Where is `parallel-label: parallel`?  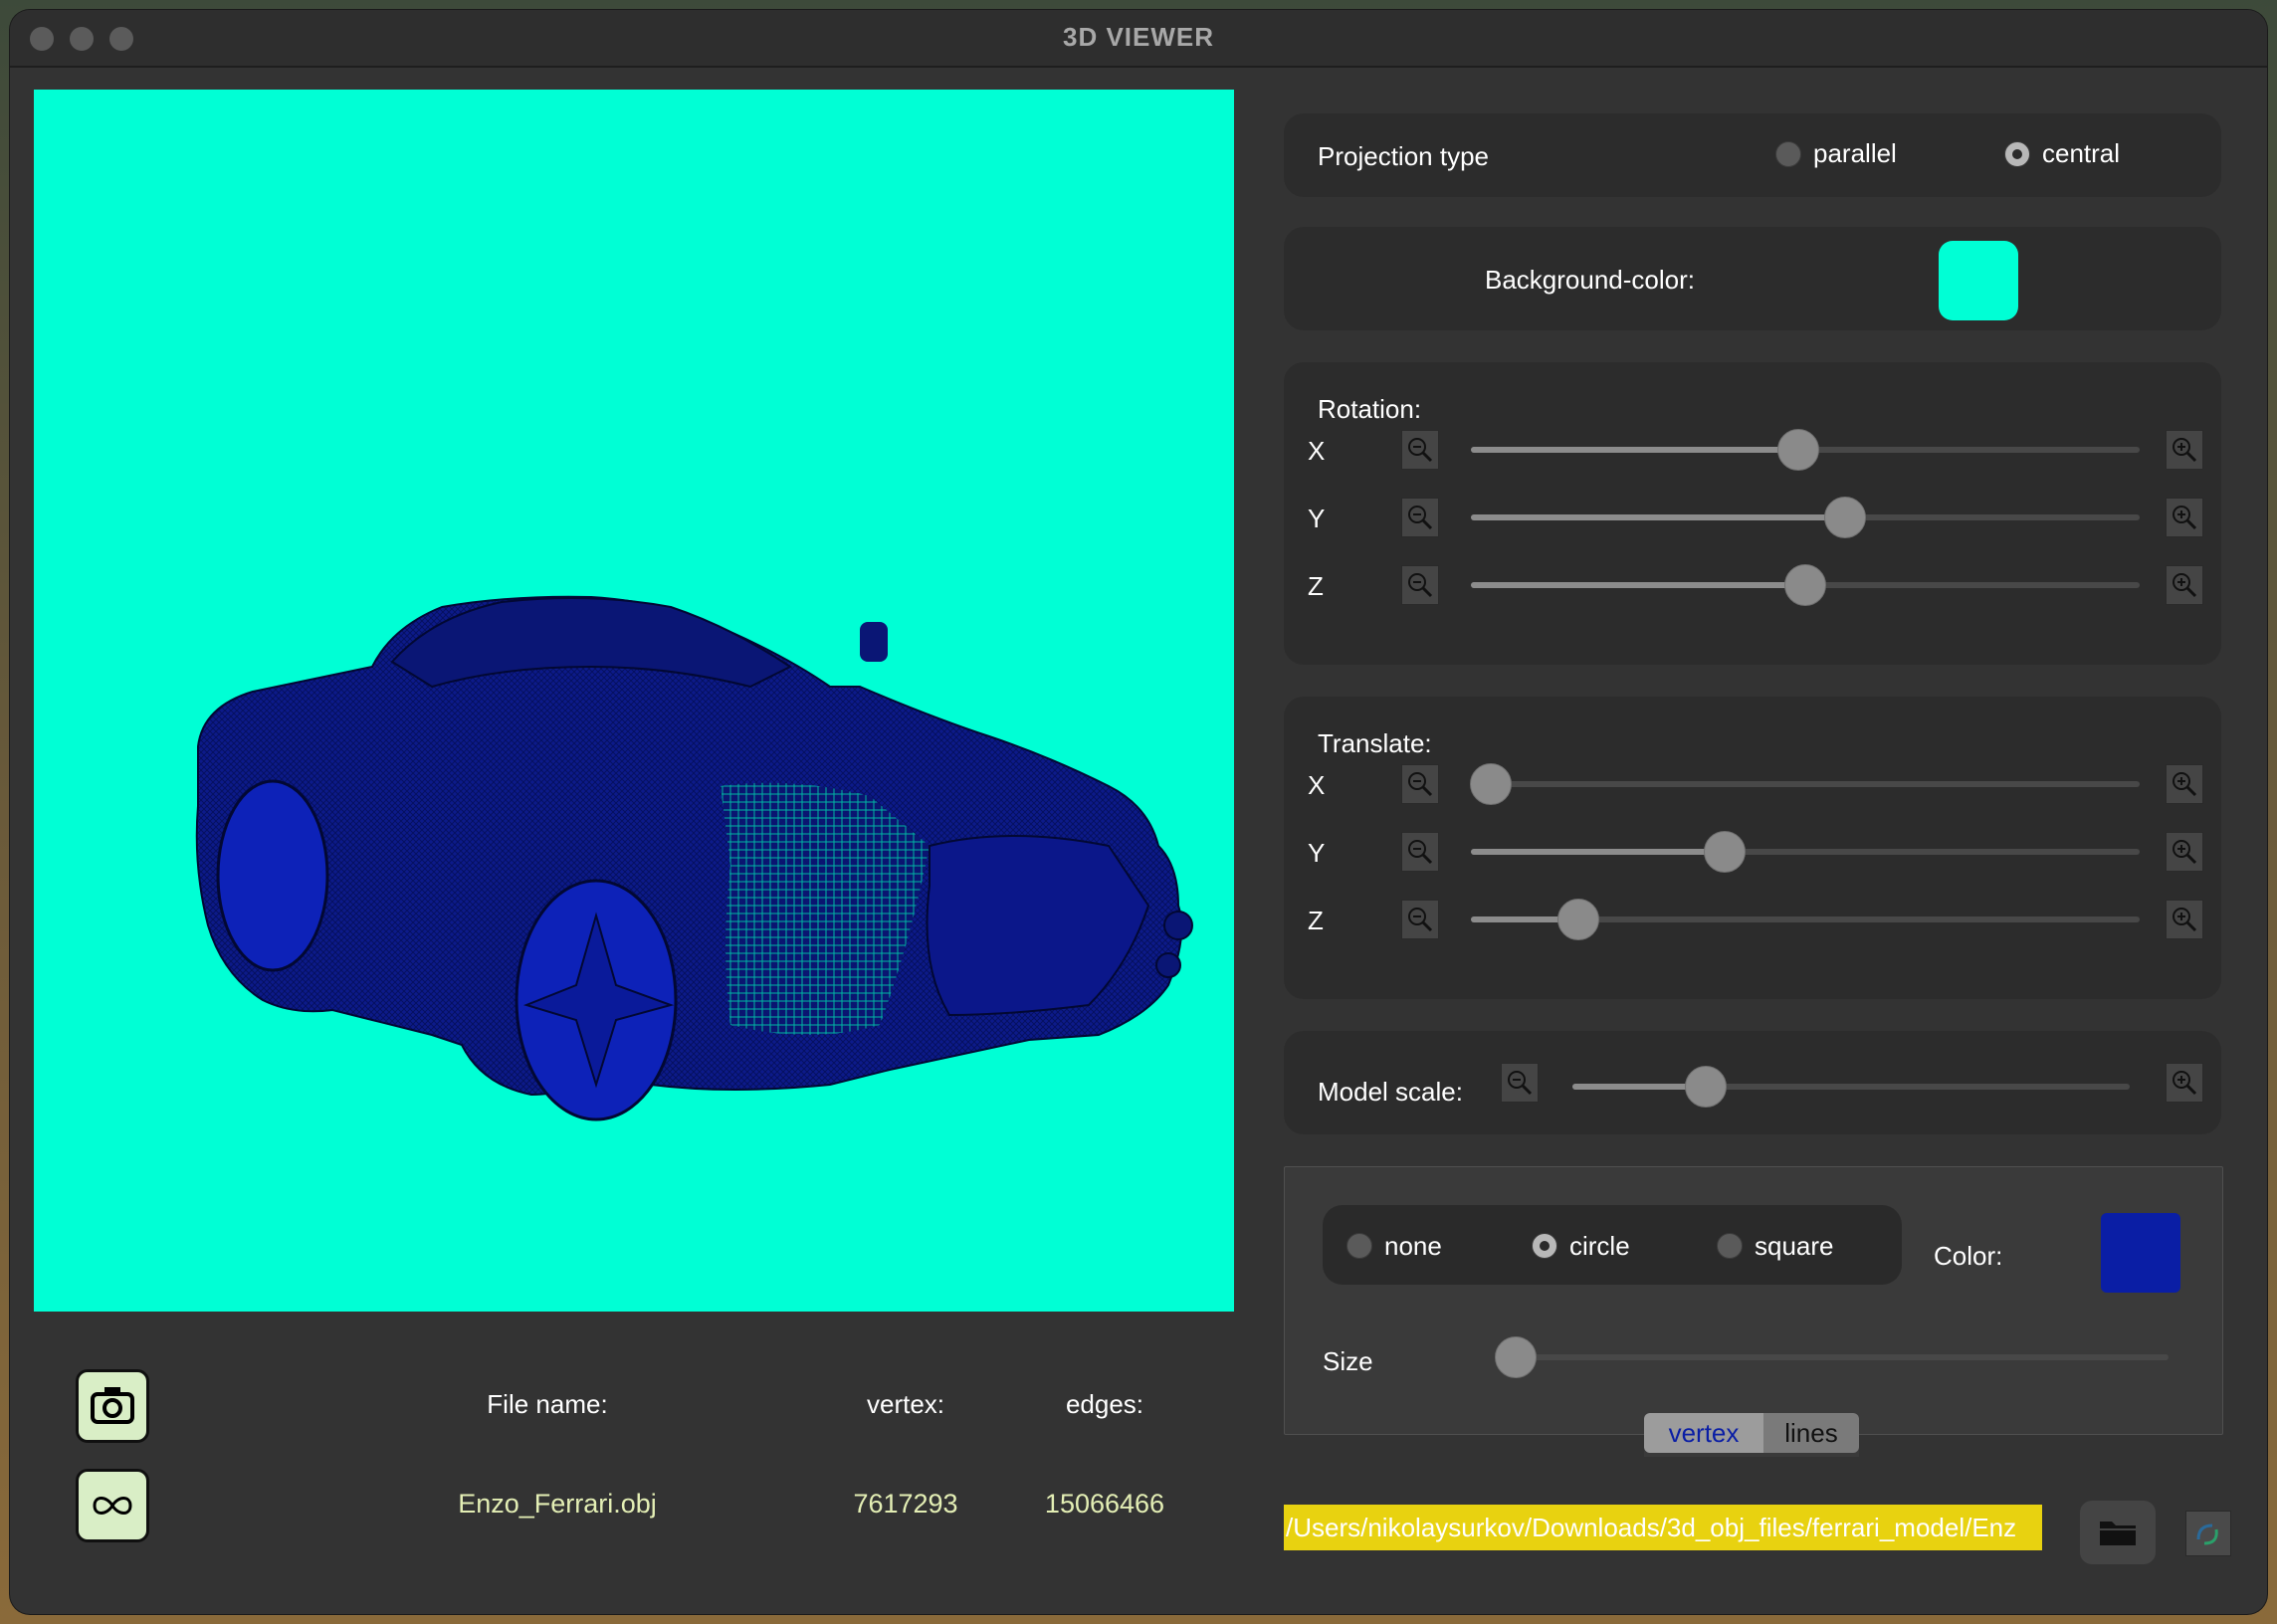
parallel-label: parallel is located at coordinates (1855, 153).